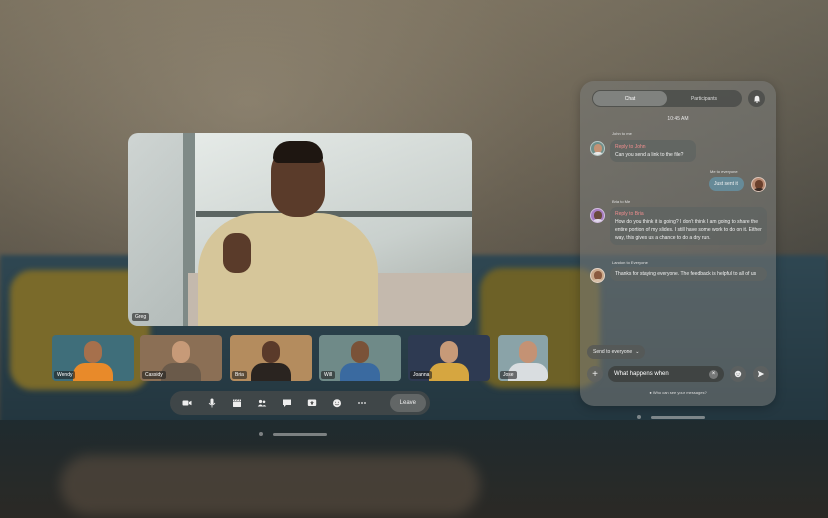  I want to click on clapperboard-icon, so click(236, 403).